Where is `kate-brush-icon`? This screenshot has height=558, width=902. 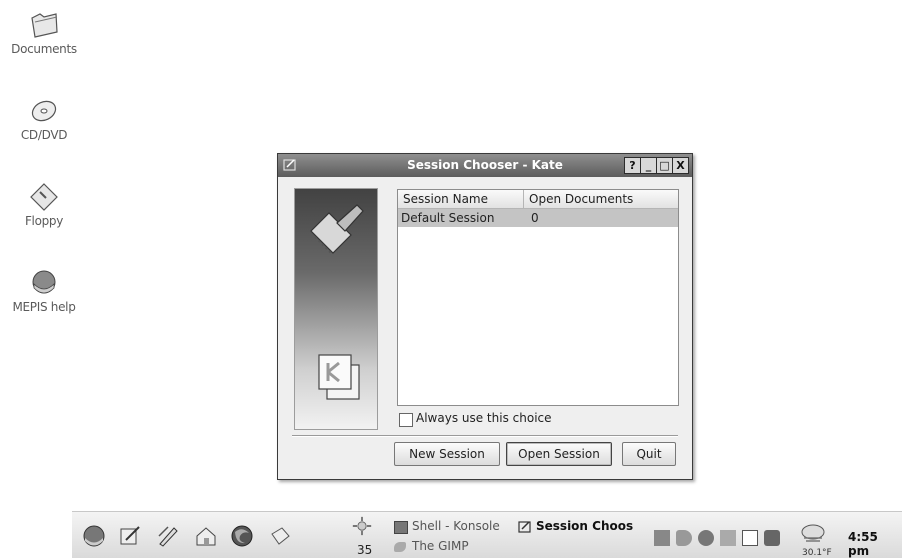
kate-brush-icon is located at coordinates (337, 229).